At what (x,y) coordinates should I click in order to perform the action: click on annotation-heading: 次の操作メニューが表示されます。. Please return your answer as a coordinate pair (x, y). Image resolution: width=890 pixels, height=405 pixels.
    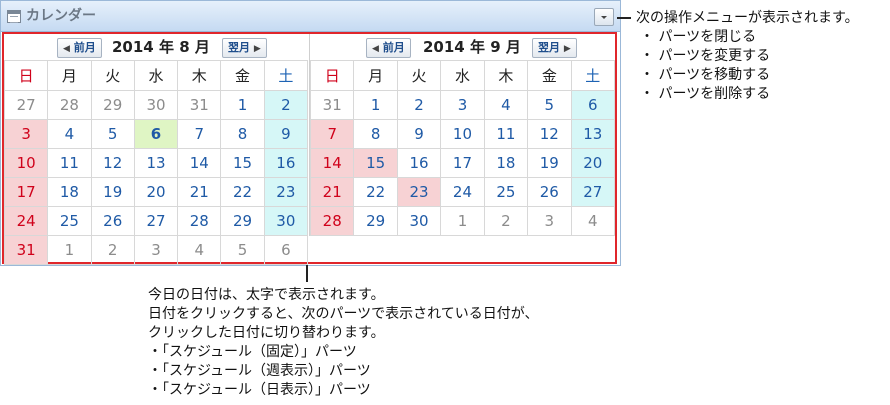
    Looking at the image, I should click on (747, 18).